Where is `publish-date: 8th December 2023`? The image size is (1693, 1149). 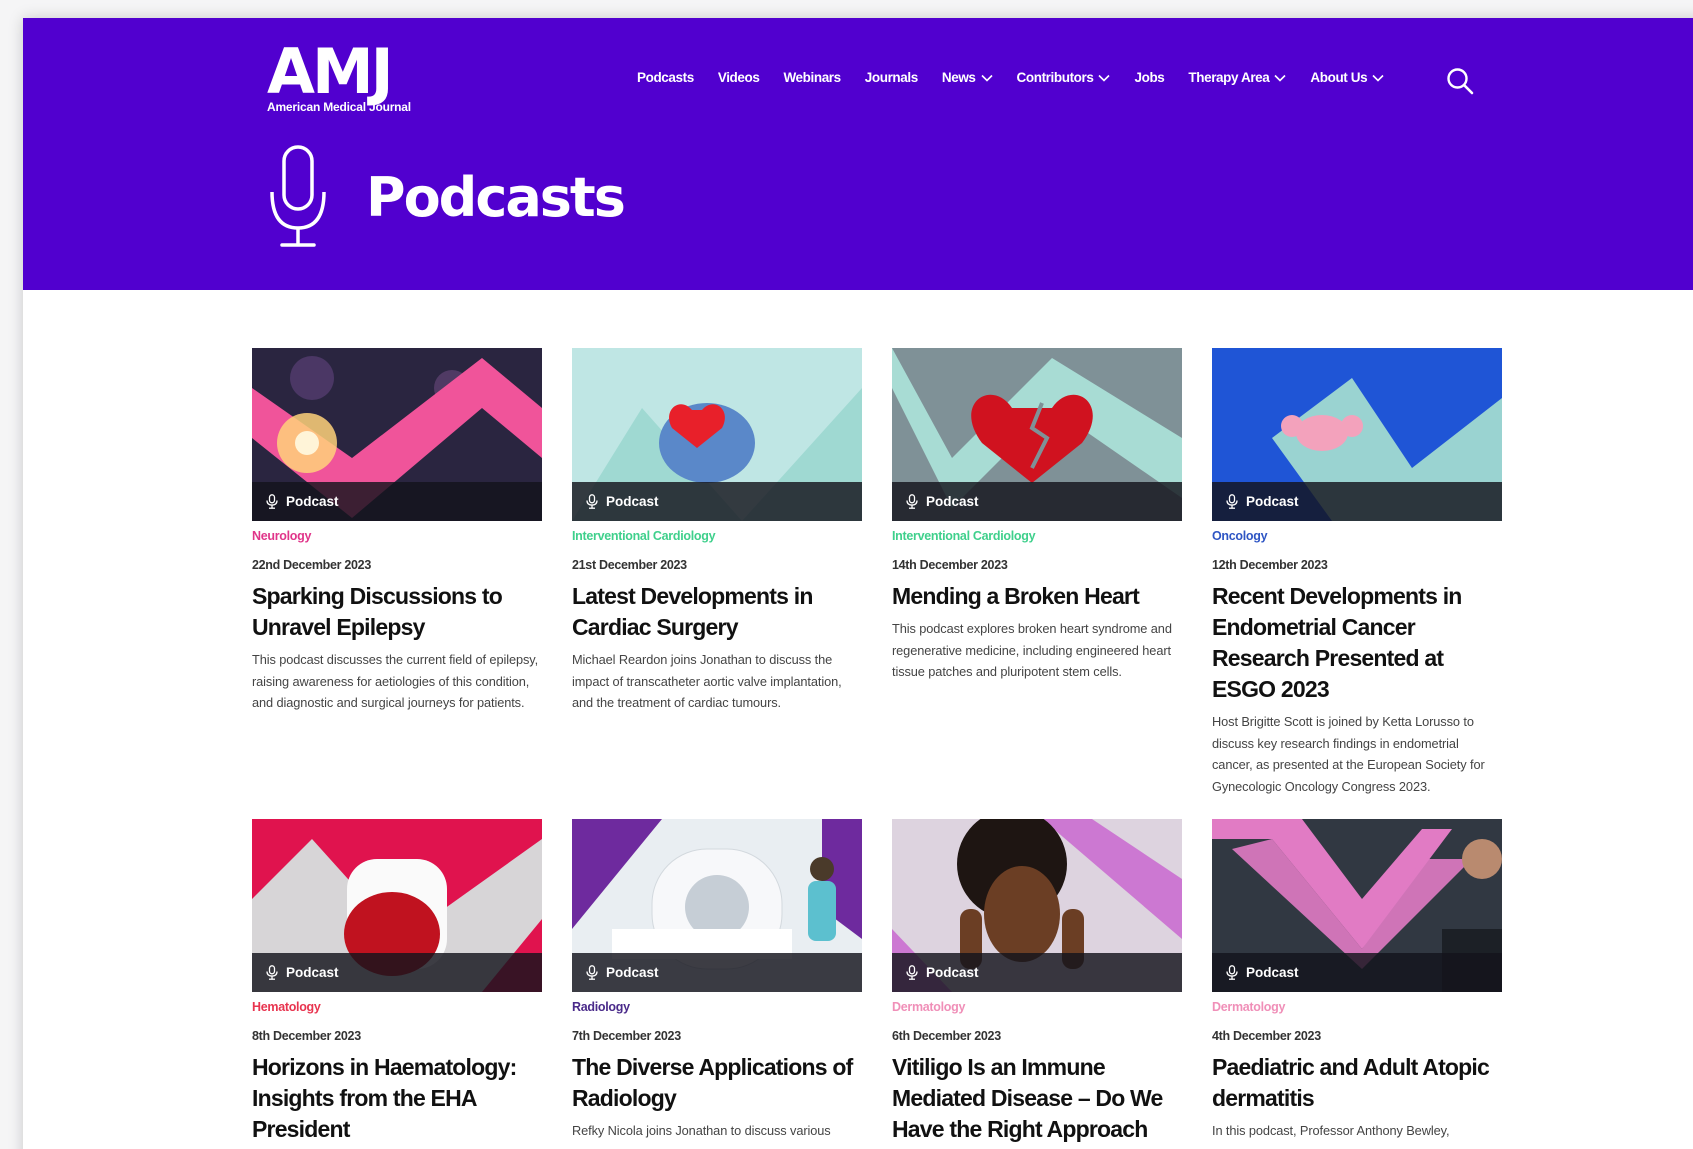 publish-date: 8th December 2023 is located at coordinates (306, 1036).